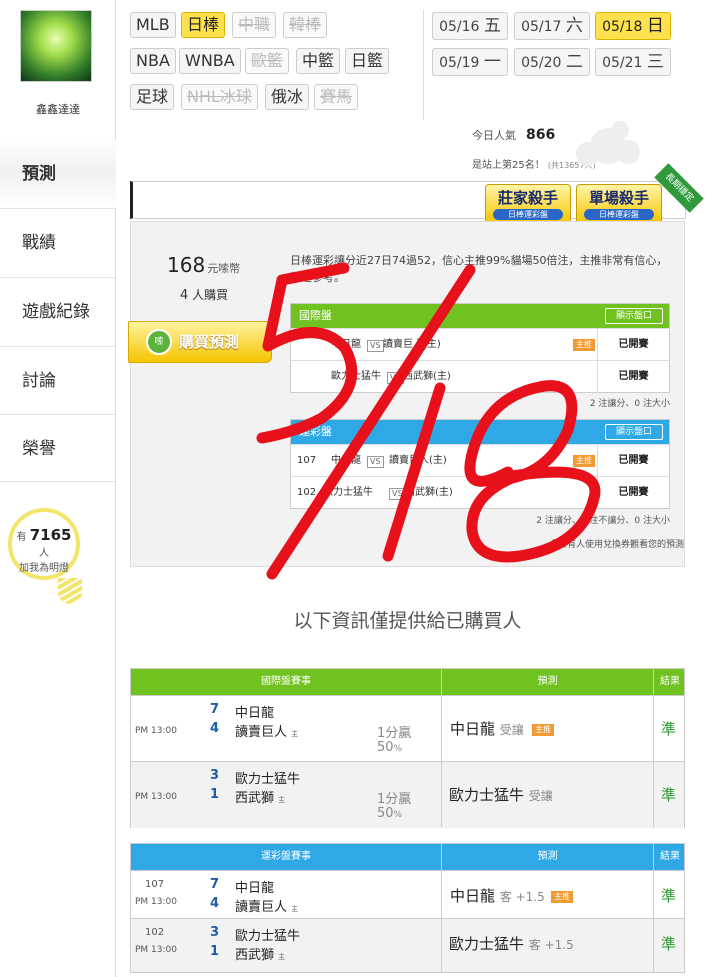  Describe the element at coordinates (670, 681) in the screenshot. I see `col-result: 結果` at that location.